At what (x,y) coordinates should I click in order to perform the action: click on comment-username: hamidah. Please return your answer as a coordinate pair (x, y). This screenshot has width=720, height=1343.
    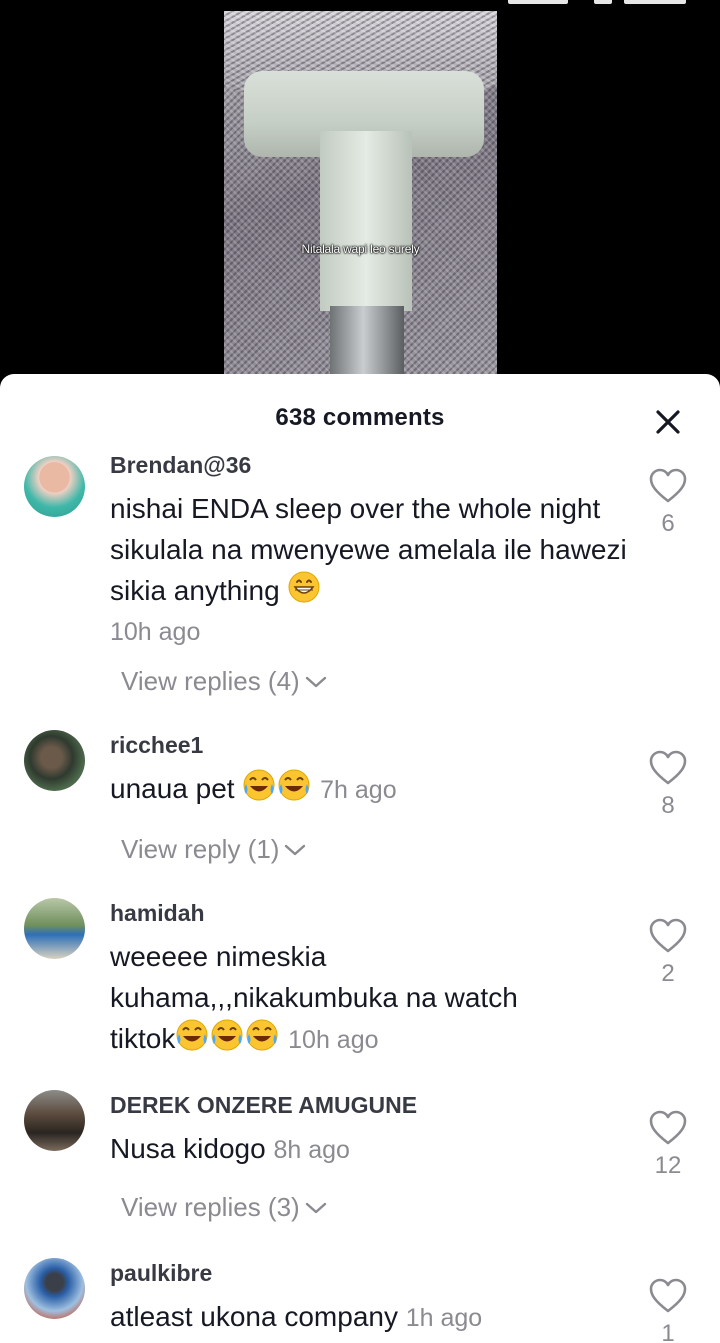
    Looking at the image, I should click on (157, 913).